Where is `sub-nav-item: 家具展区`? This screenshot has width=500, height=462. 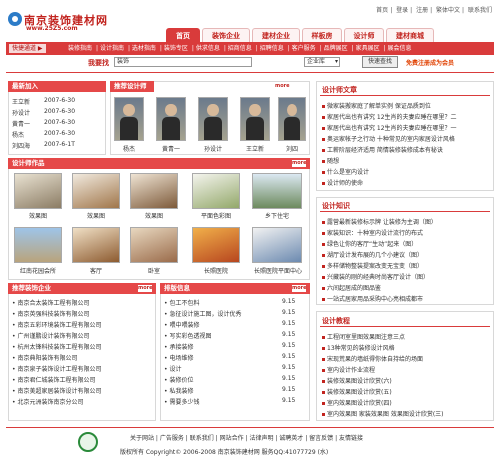
sub-nav-item: 家具展区 is located at coordinates (368, 48).